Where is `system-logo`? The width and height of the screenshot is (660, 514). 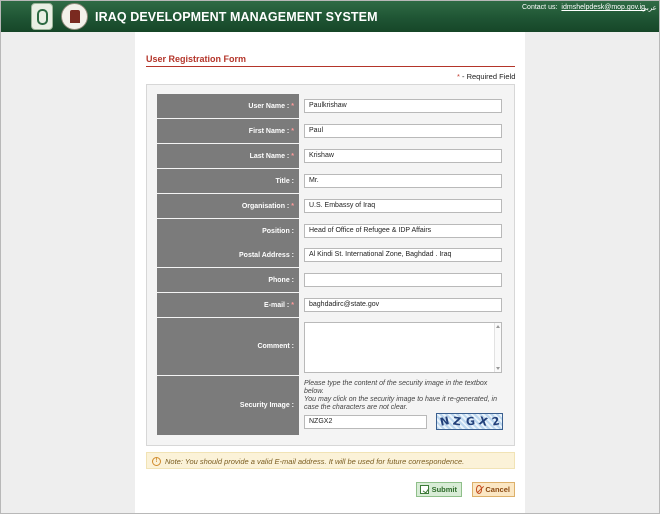 system-logo is located at coordinates (42, 16).